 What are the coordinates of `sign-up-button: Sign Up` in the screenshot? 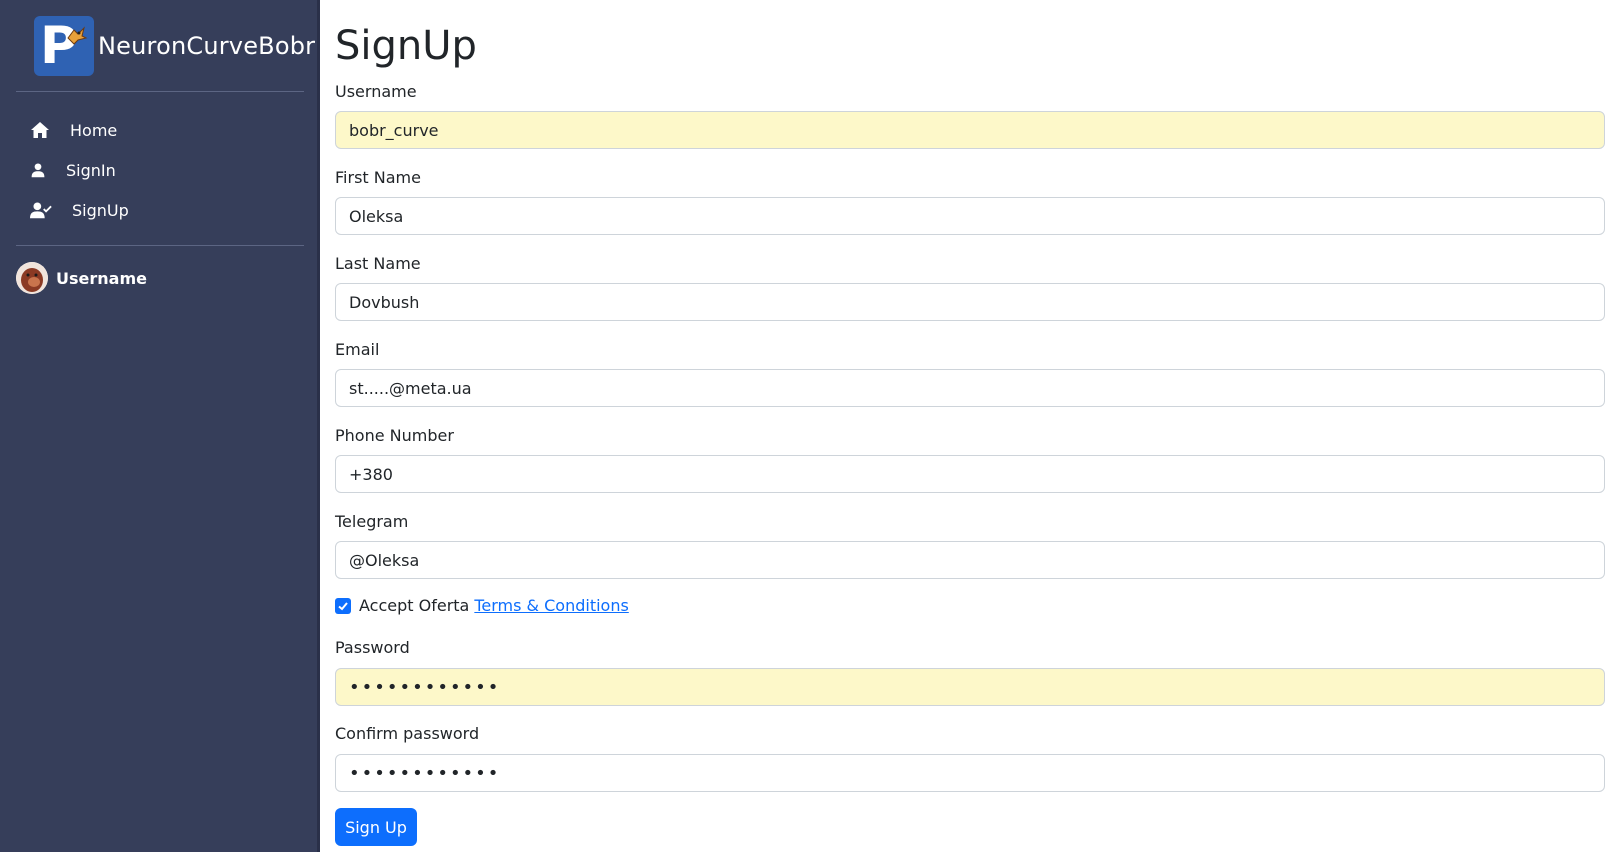 It's located at (376, 827).